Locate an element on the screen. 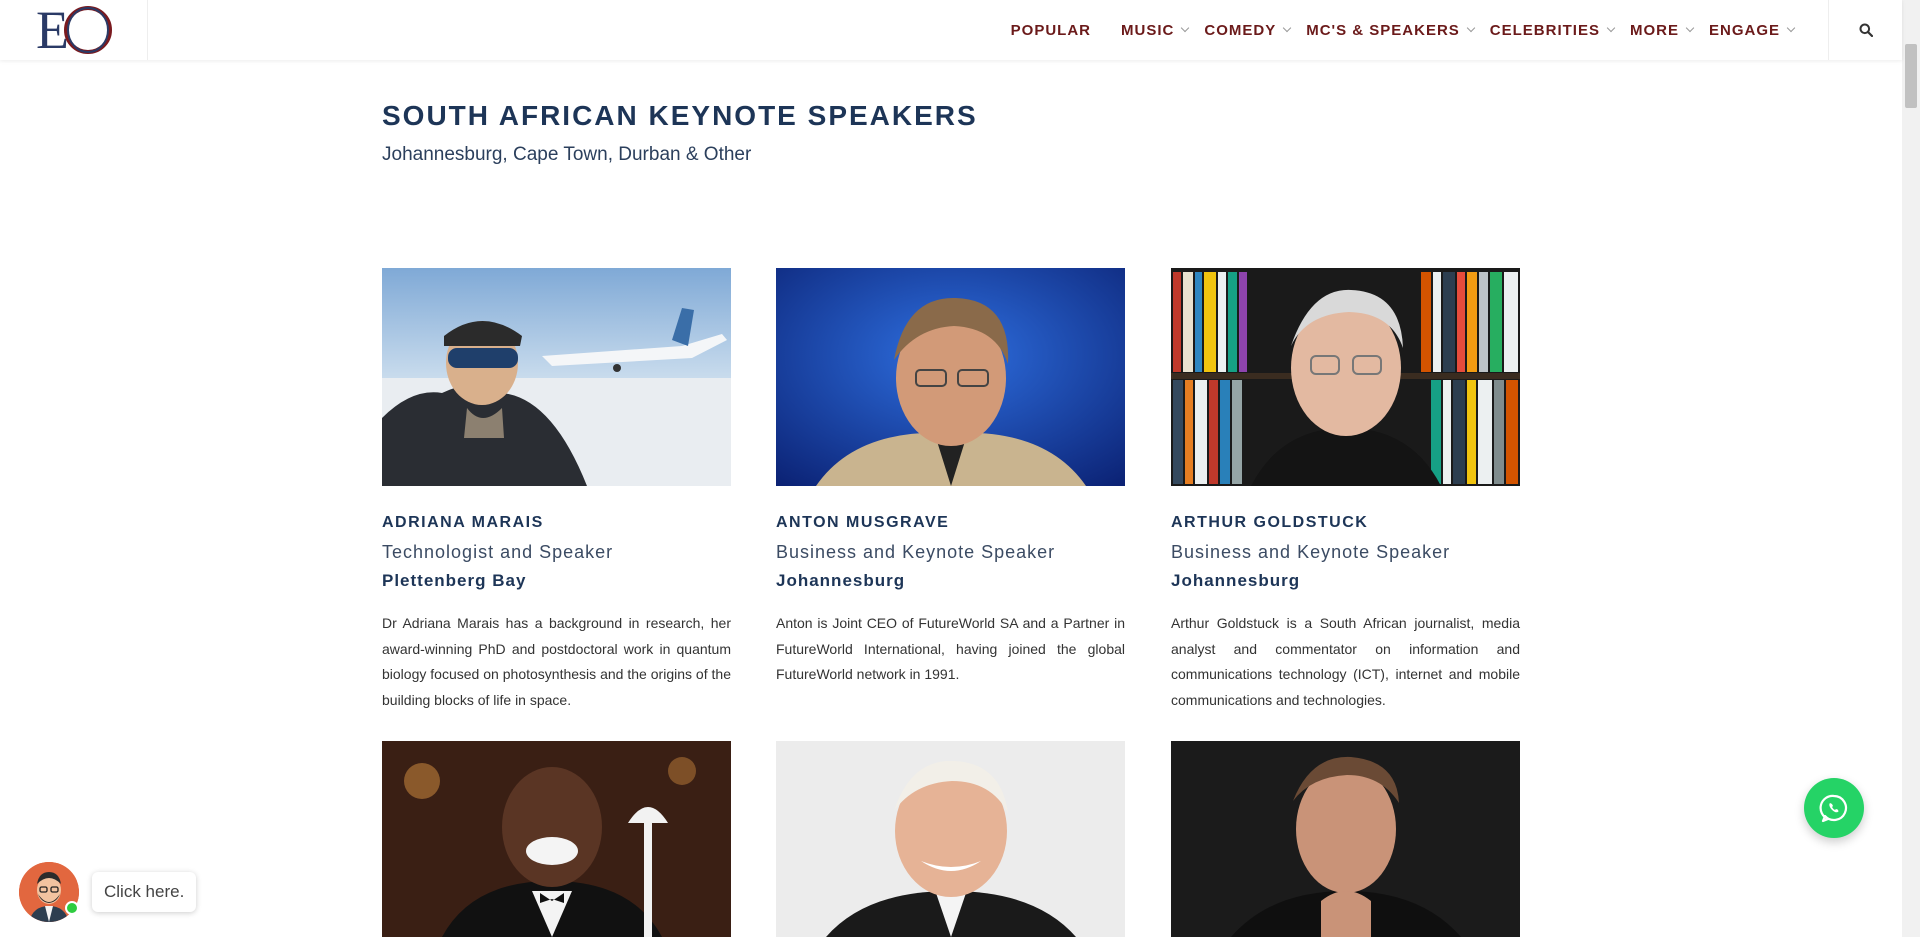 This screenshot has height=937, width=1920. nav-engage: ENGAGE is located at coordinates (1751, 30).